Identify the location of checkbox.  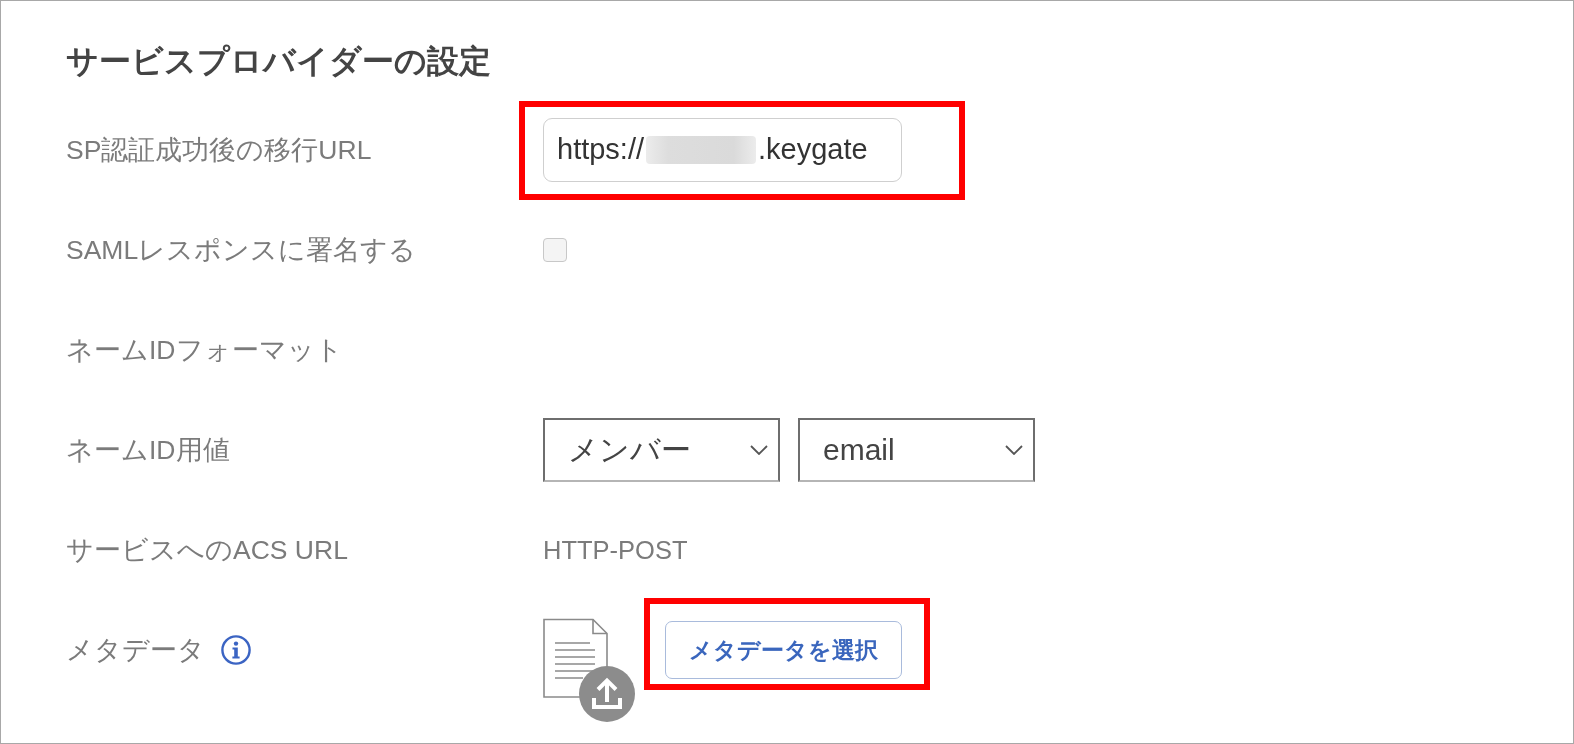
(555, 250).